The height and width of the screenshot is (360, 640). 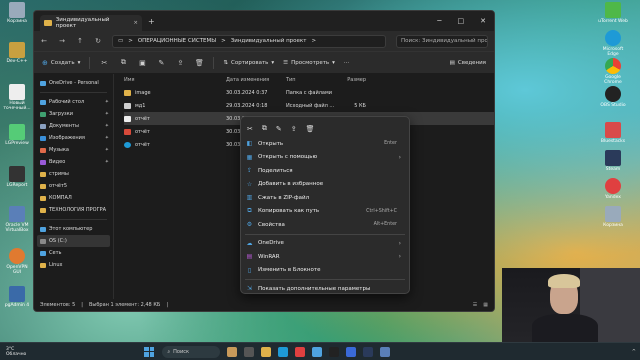 What do you see at coordinates (325, 212) in the screenshot?
I see `menu-item-copy-path: ⧉ Копировать как путь Ctrl+Shift+C` at bounding box center [325, 212].